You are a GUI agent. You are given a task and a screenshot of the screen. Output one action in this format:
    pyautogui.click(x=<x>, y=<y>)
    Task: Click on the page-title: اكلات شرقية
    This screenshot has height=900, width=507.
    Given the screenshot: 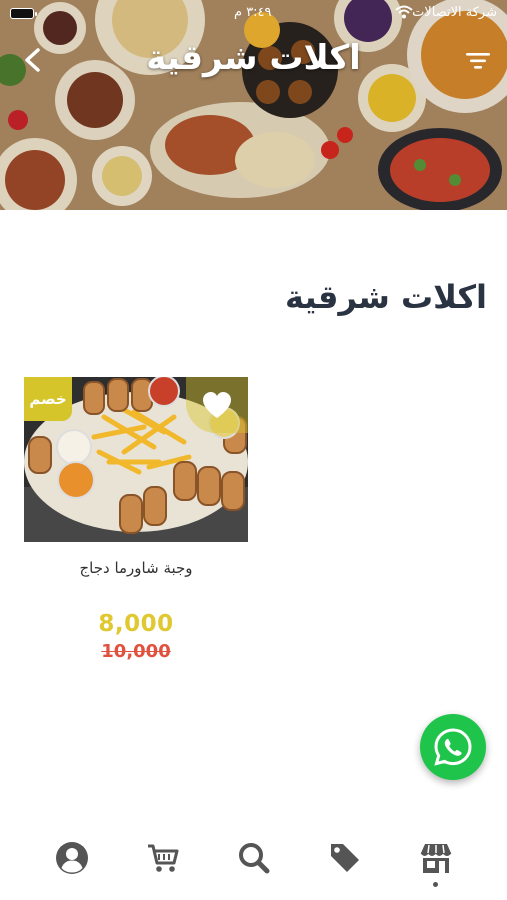 What is the action you would take?
    pyautogui.click(x=386, y=297)
    